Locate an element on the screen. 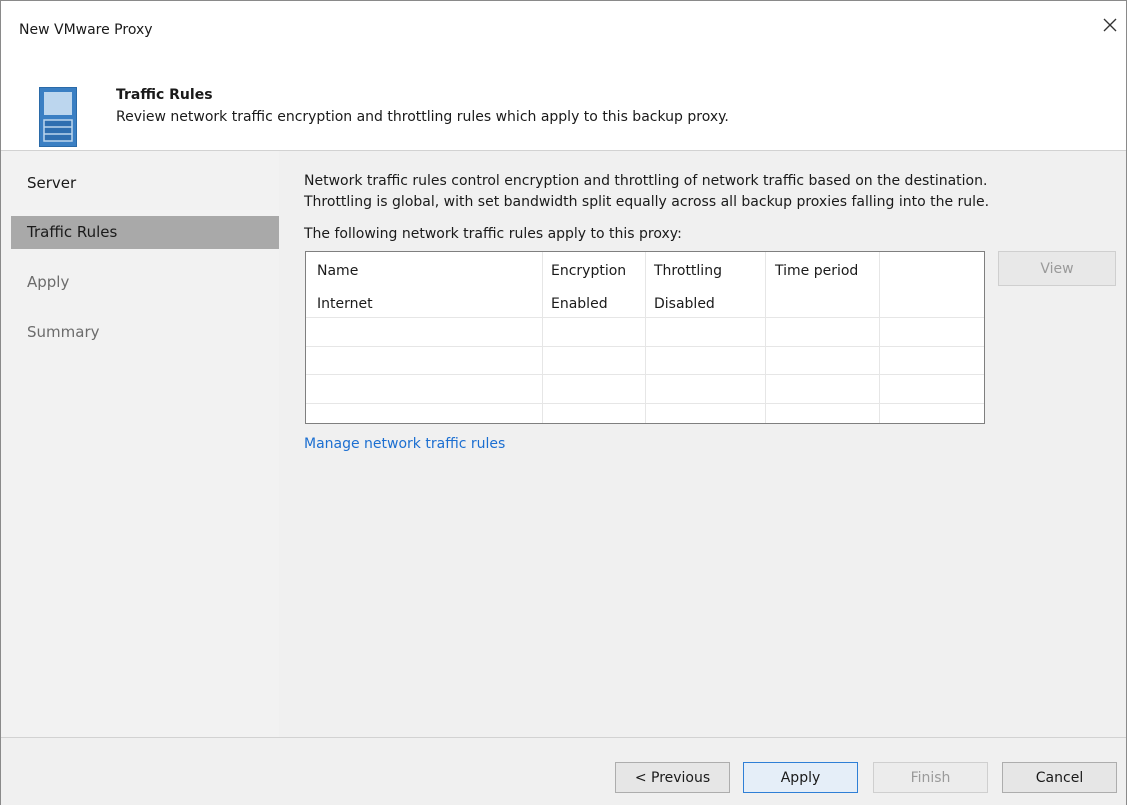  column-header-throttling: Throttling is located at coordinates (688, 271).